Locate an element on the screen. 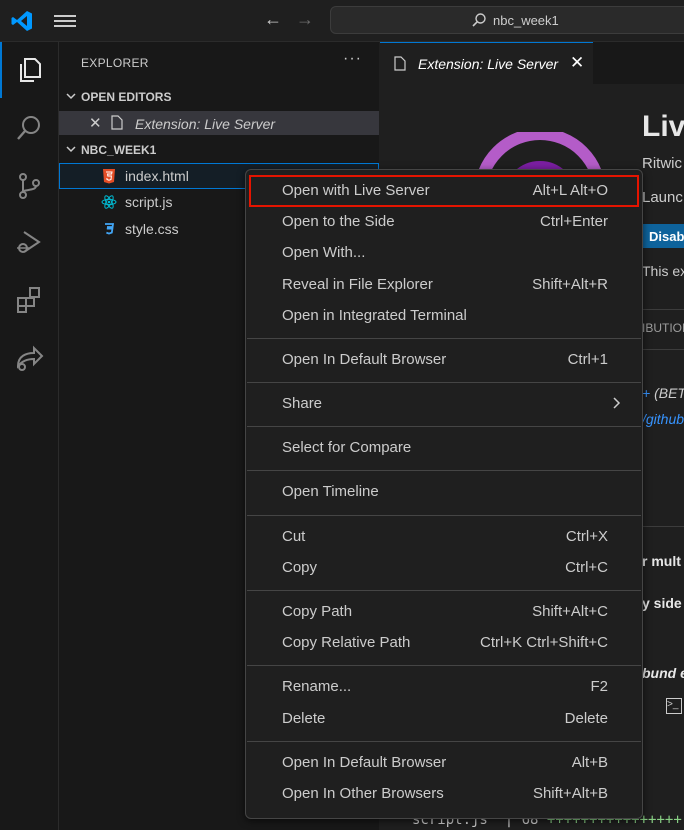  menu-item-shortcut: Shift+Alt+B is located at coordinates (570, 793).